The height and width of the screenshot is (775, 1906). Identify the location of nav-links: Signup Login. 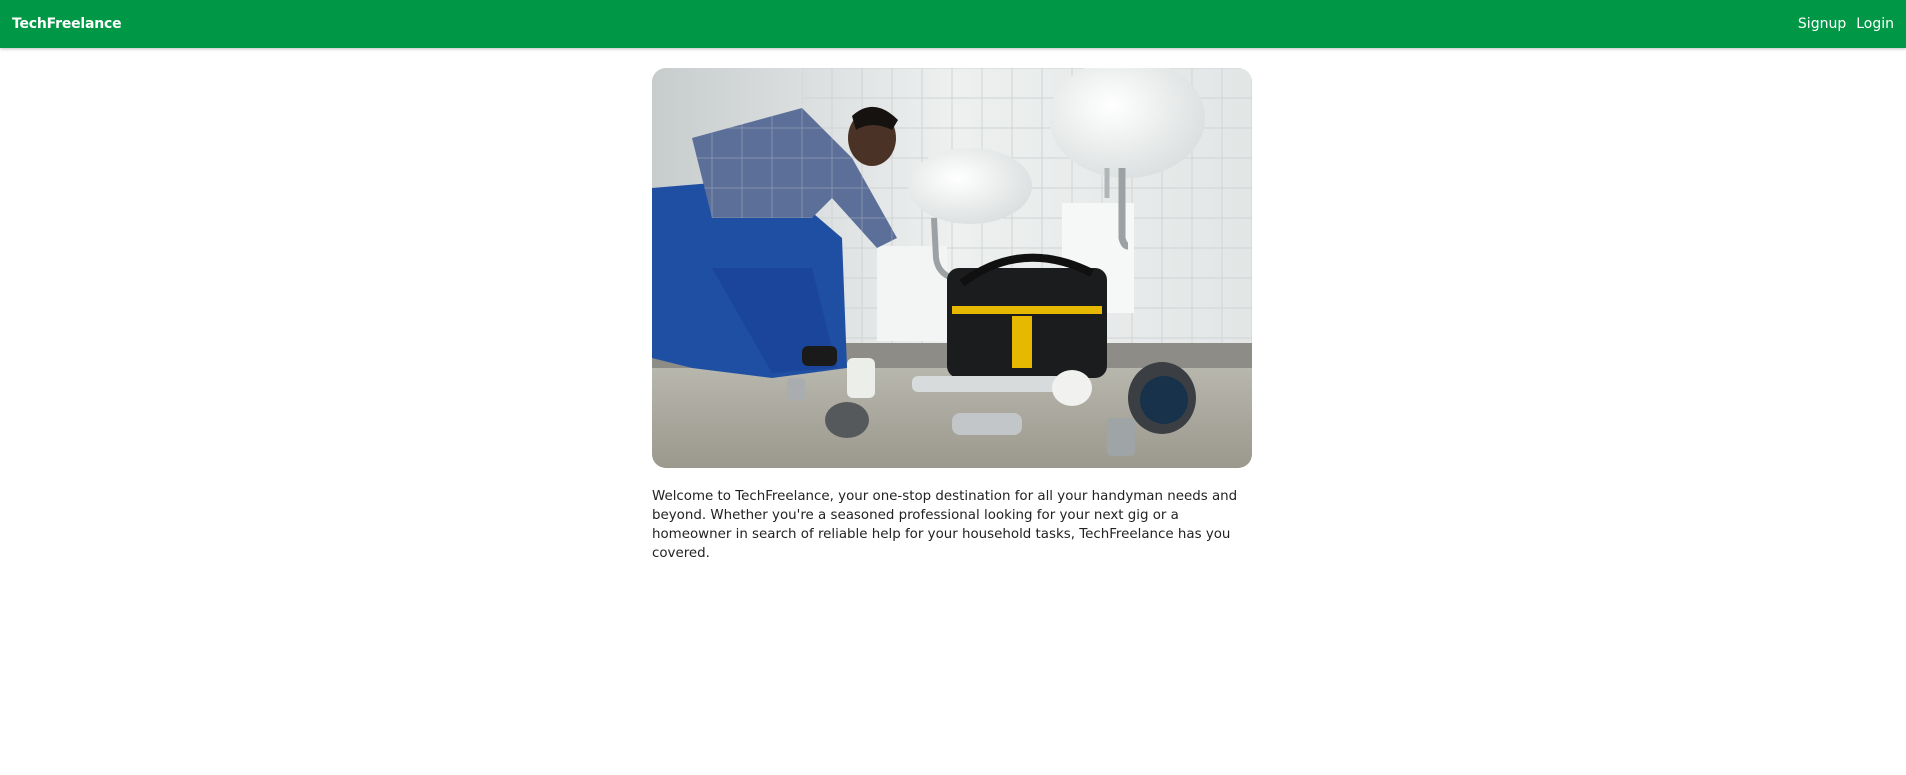
(1846, 24).